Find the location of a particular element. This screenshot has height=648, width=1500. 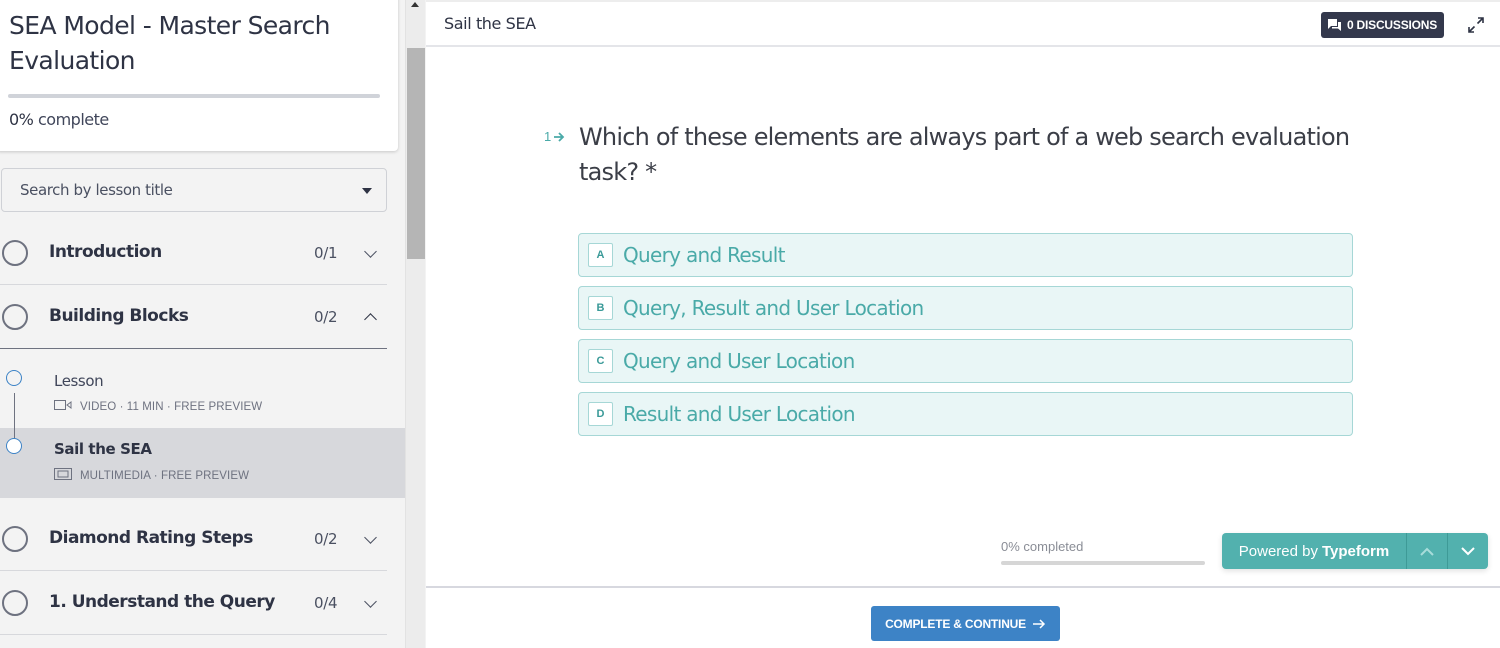

chat-icon is located at coordinates (1334, 25).